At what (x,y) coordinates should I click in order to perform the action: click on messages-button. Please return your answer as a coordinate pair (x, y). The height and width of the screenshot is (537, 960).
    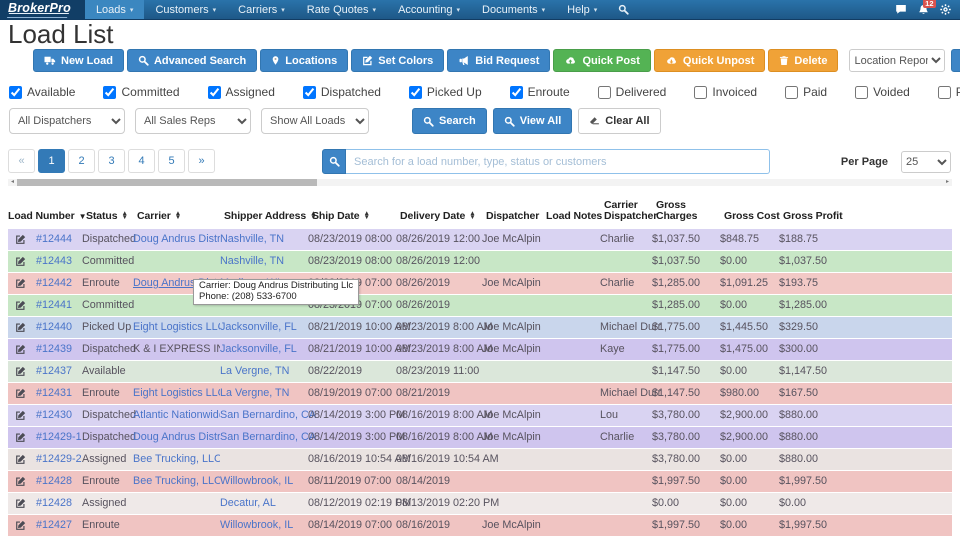
    Looking at the image, I should click on (901, 9).